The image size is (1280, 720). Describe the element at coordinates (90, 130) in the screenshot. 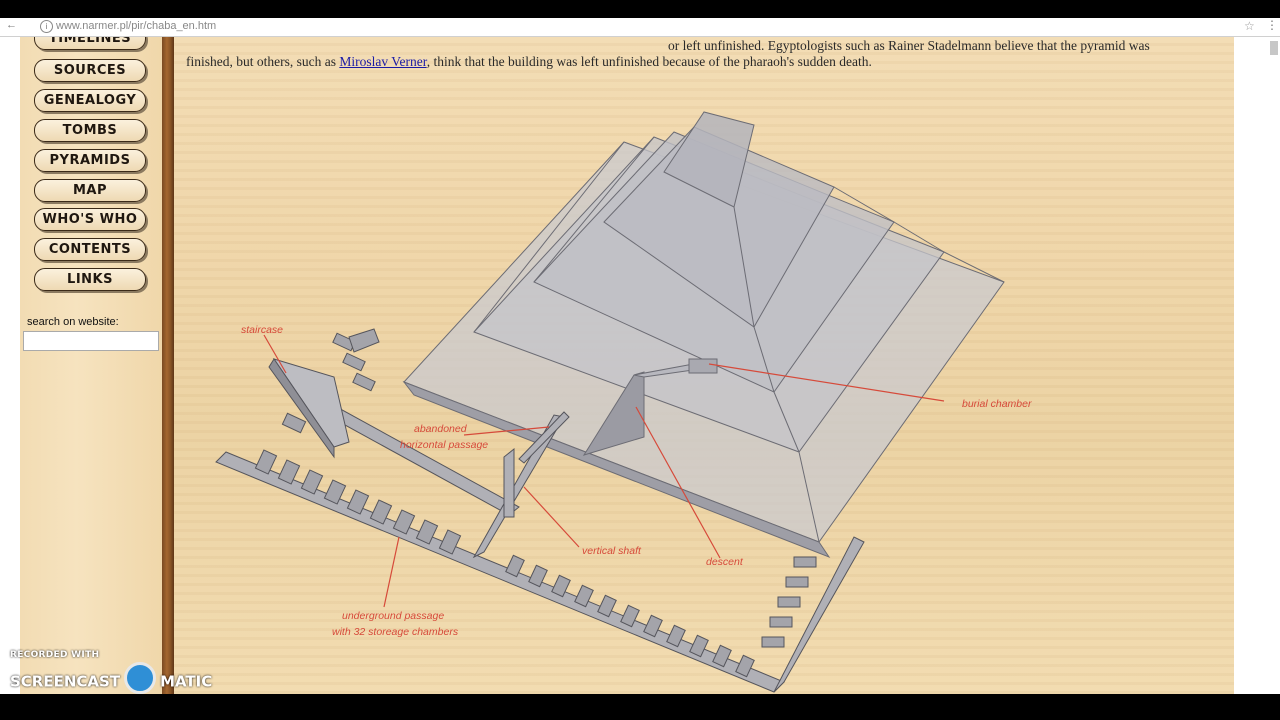

I see `nav-button-tombs: TOMBS` at that location.